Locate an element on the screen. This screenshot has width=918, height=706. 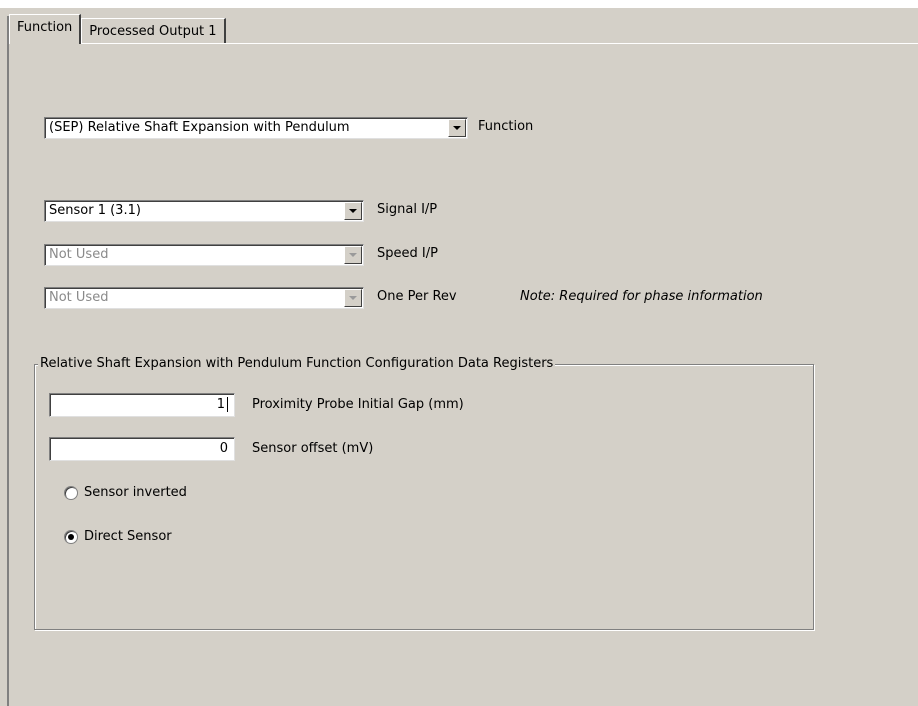
sensor-offset-label: Sensor offset (mV) is located at coordinates (313, 448).